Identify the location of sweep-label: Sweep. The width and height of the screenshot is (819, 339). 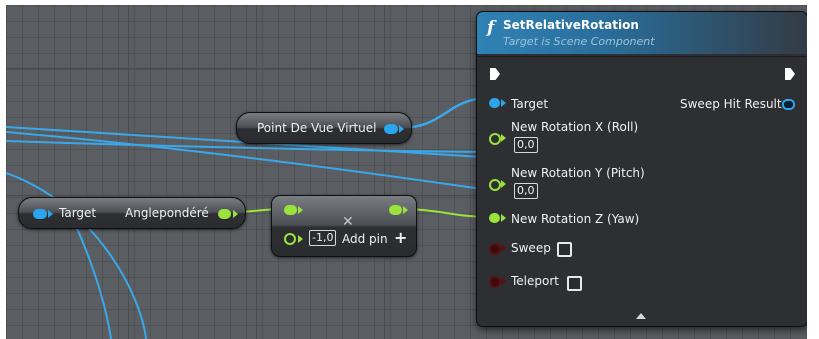
(531, 248).